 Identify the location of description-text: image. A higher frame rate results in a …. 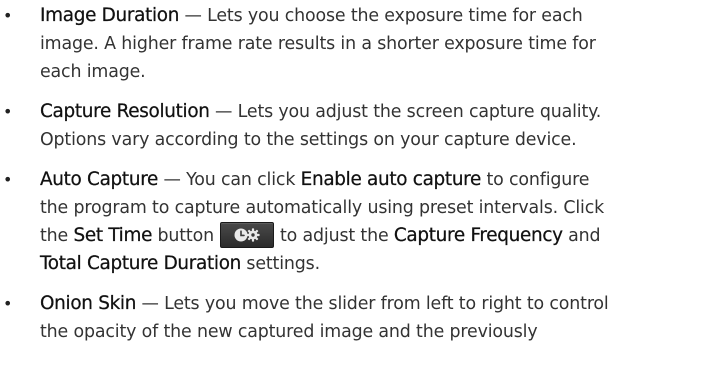
(318, 44).